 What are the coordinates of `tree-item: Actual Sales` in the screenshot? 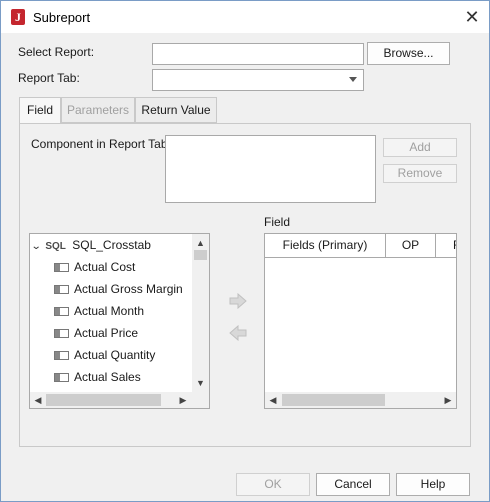 It's located at (97, 377).